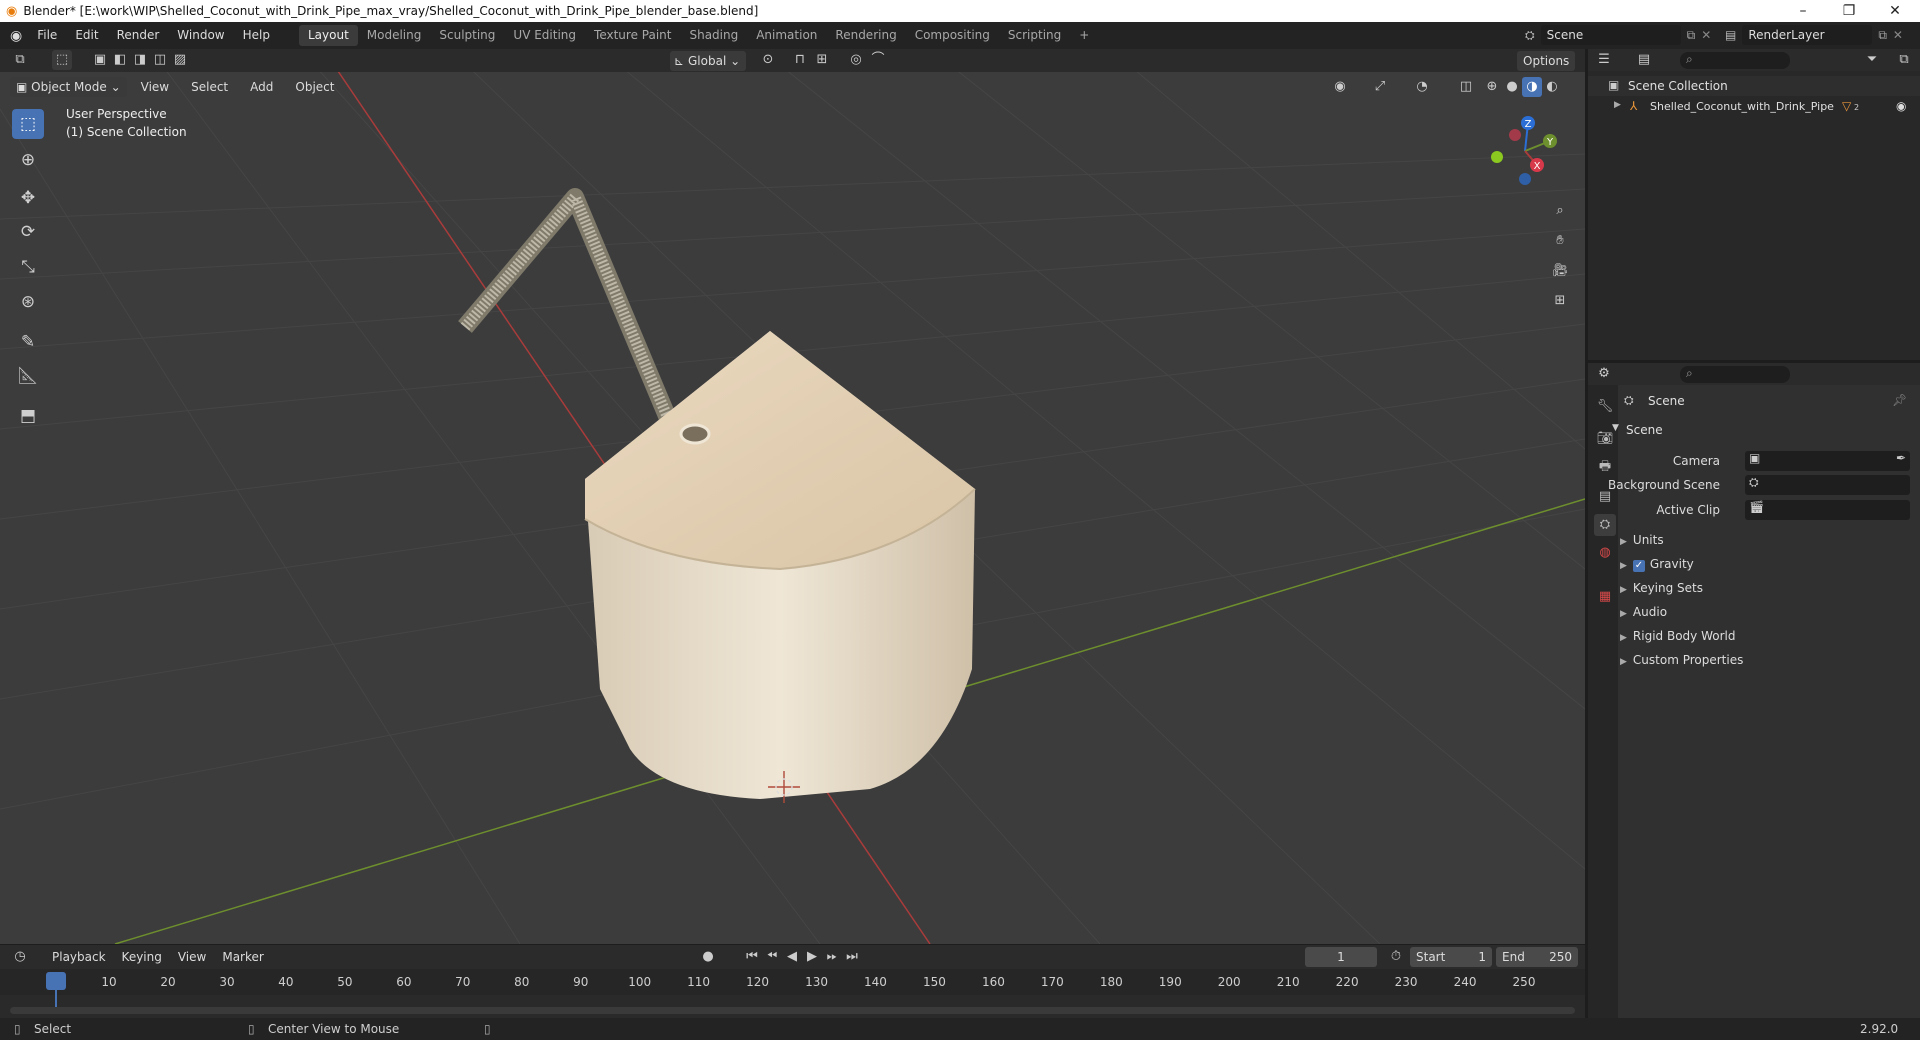 This screenshot has height=1040, width=1920. What do you see at coordinates (708, 957) in the screenshot?
I see `record-icon: ●` at bounding box center [708, 957].